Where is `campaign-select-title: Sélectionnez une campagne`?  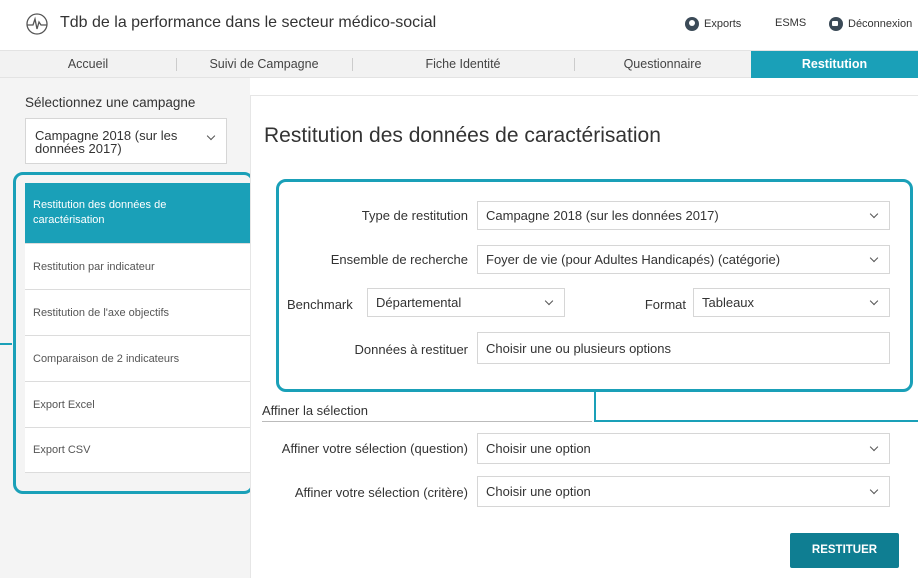 campaign-select-title: Sélectionnez une campagne is located at coordinates (110, 102).